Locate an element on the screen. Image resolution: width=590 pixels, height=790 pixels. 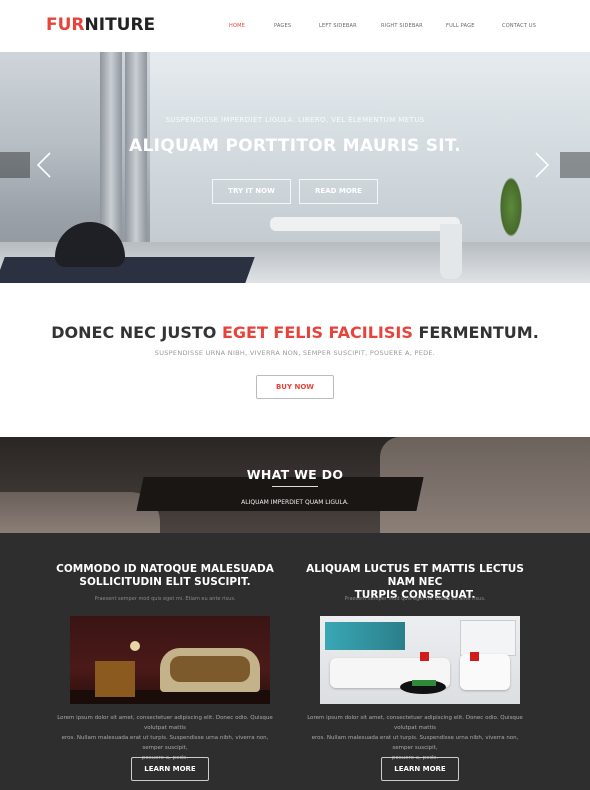
hero-prev-band is located at coordinates (15, 165).